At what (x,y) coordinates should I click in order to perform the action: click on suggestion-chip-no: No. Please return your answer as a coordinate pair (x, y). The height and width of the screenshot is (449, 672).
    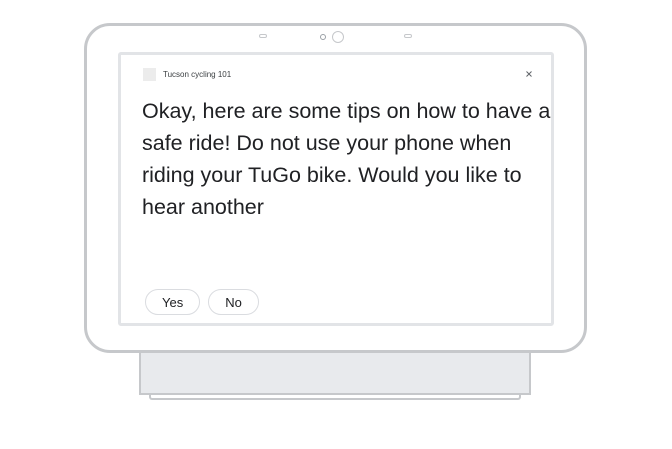
    Looking at the image, I should click on (233, 302).